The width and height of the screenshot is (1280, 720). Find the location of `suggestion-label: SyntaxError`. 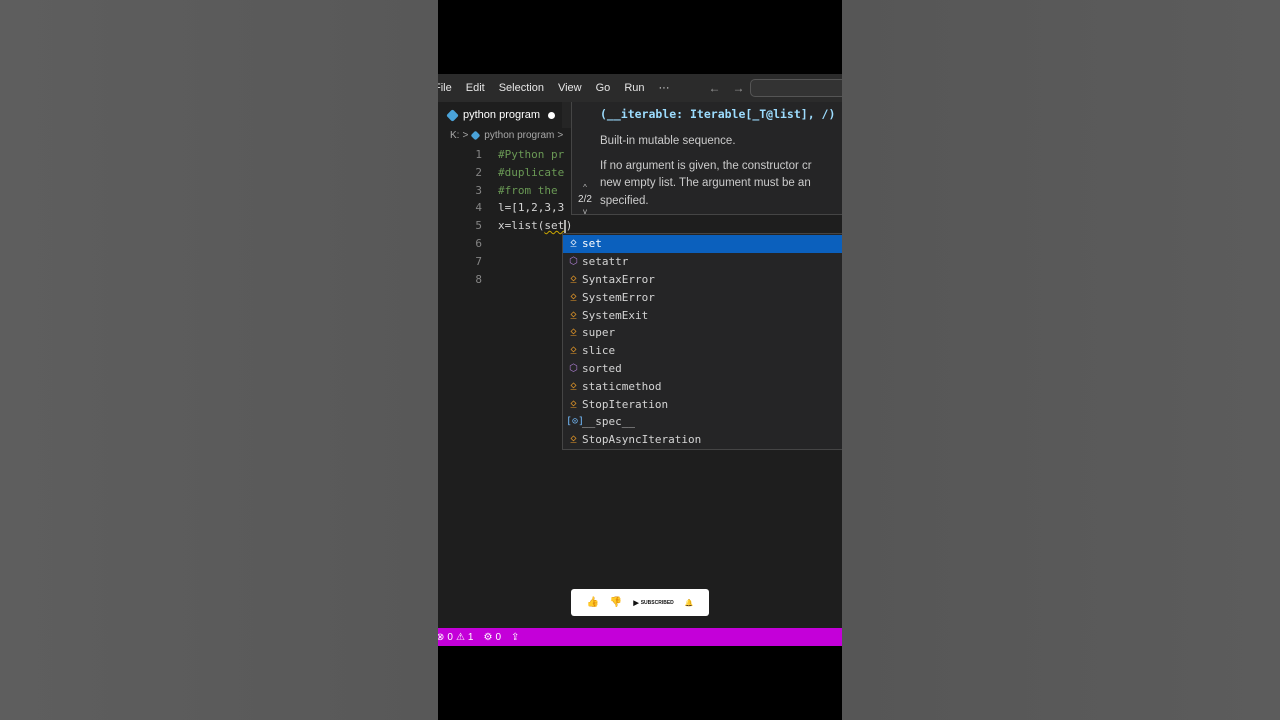

suggestion-label: SyntaxError is located at coordinates (618, 279).